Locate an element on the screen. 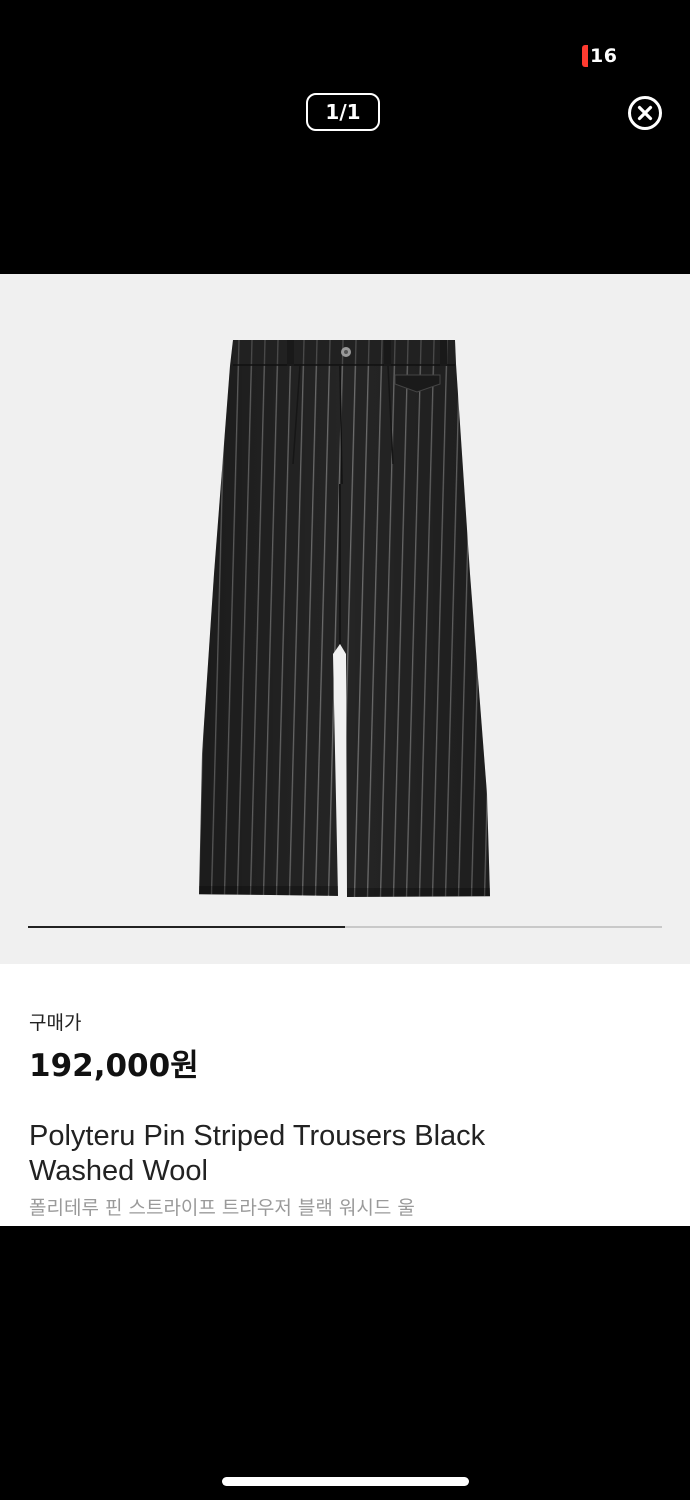 The width and height of the screenshot is (690, 1500). close-button is located at coordinates (645, 113).